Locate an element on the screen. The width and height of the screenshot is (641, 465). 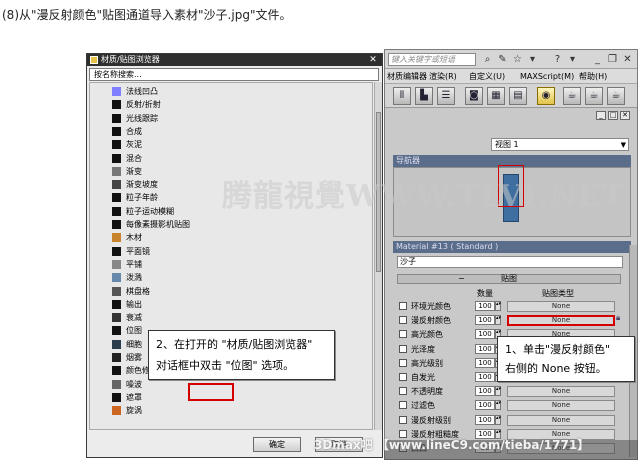
render-frame-button: ☕ is located at coordinates (572, 96).